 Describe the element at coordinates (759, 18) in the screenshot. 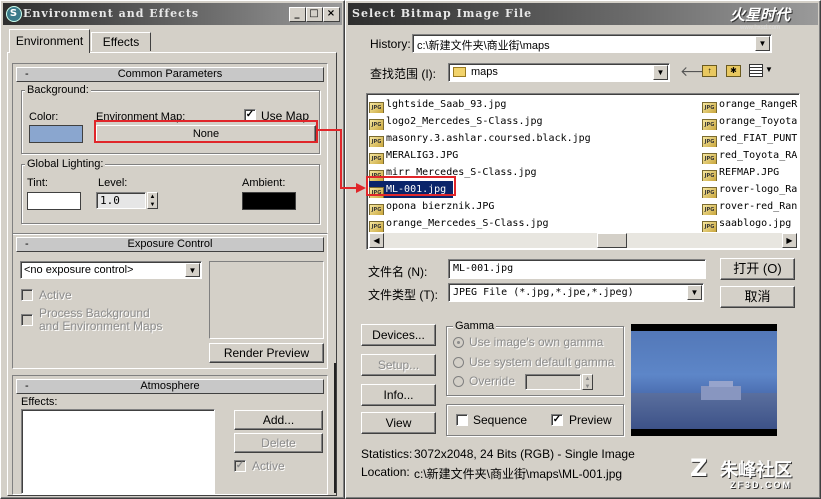

I see `watermark-top: 火星时代 www.hxsd.com` at that location.